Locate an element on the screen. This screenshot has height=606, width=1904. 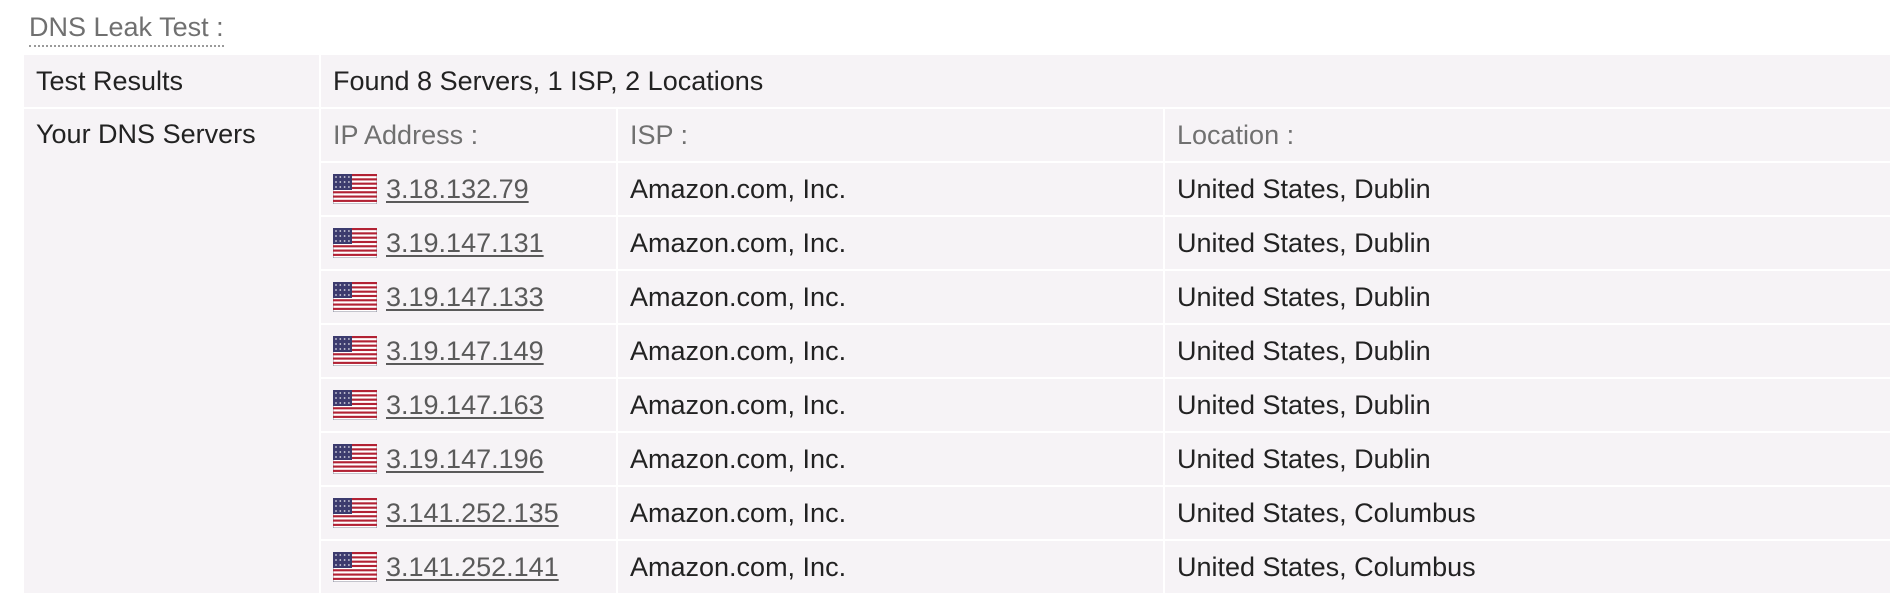
ip-address-link: 3.141.252.141 is located at coordinates (472, 567).